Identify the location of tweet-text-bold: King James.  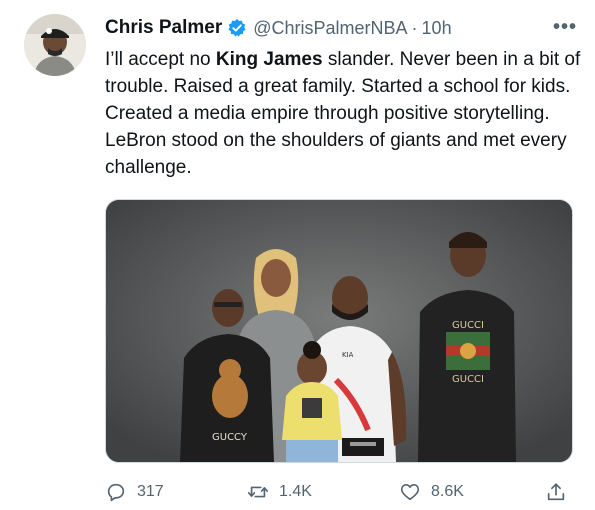
(269, 59).